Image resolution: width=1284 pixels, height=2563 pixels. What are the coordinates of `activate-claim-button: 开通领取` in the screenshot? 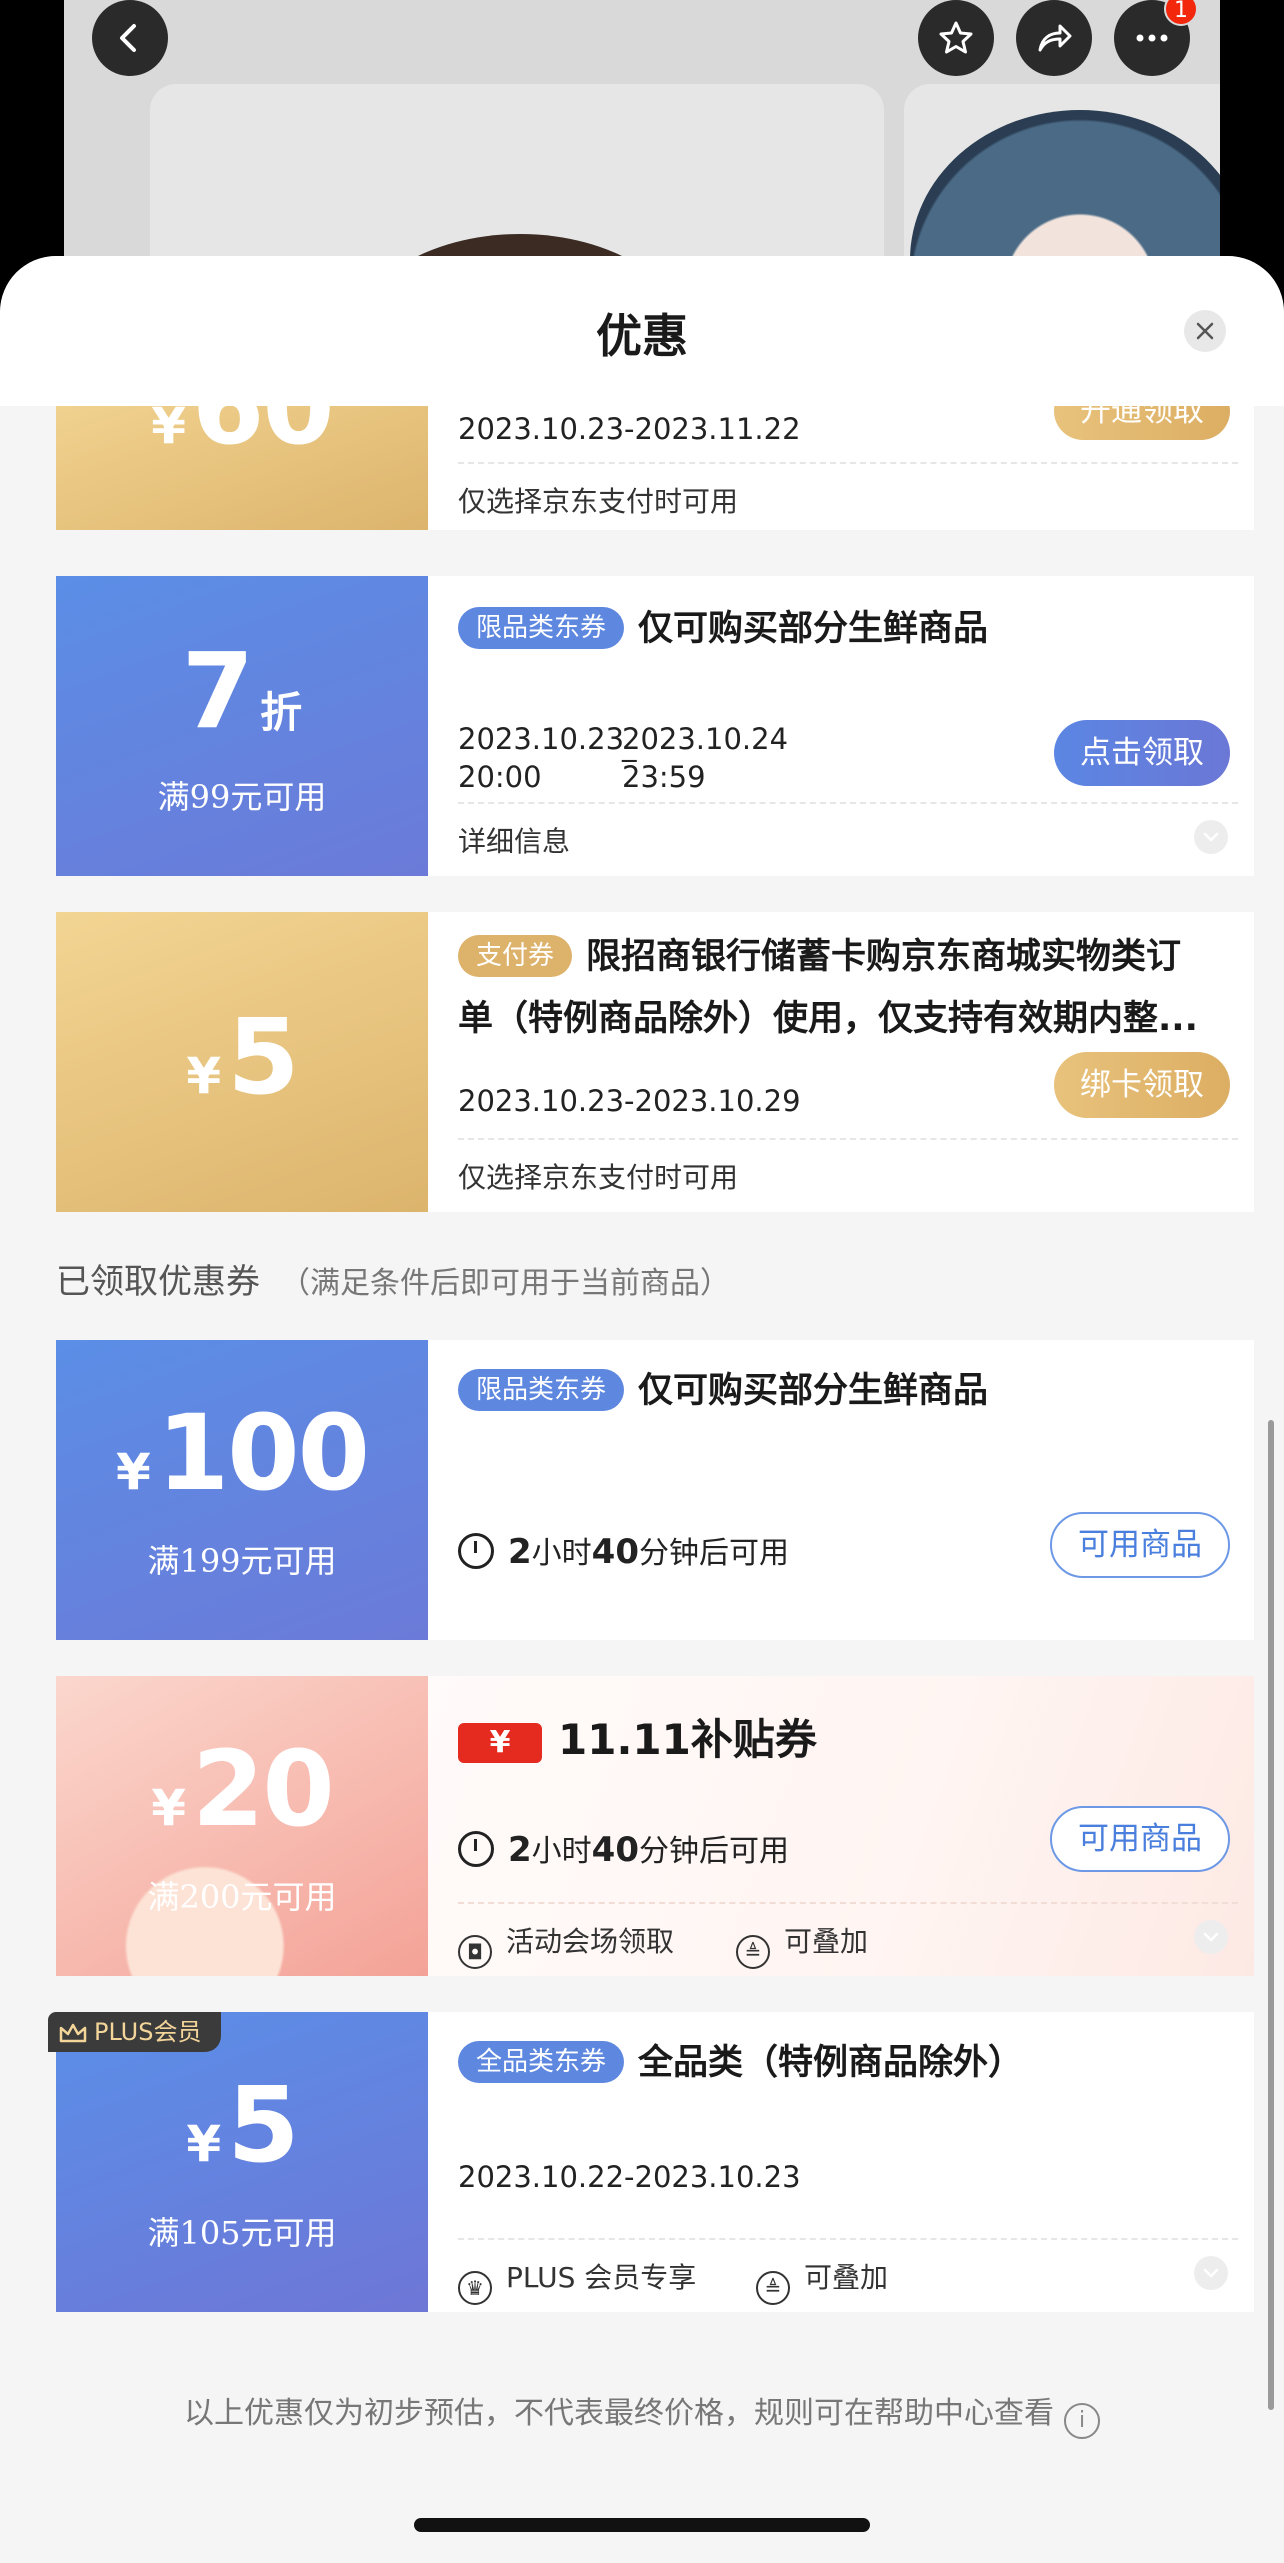 It's located at (1142, 423).